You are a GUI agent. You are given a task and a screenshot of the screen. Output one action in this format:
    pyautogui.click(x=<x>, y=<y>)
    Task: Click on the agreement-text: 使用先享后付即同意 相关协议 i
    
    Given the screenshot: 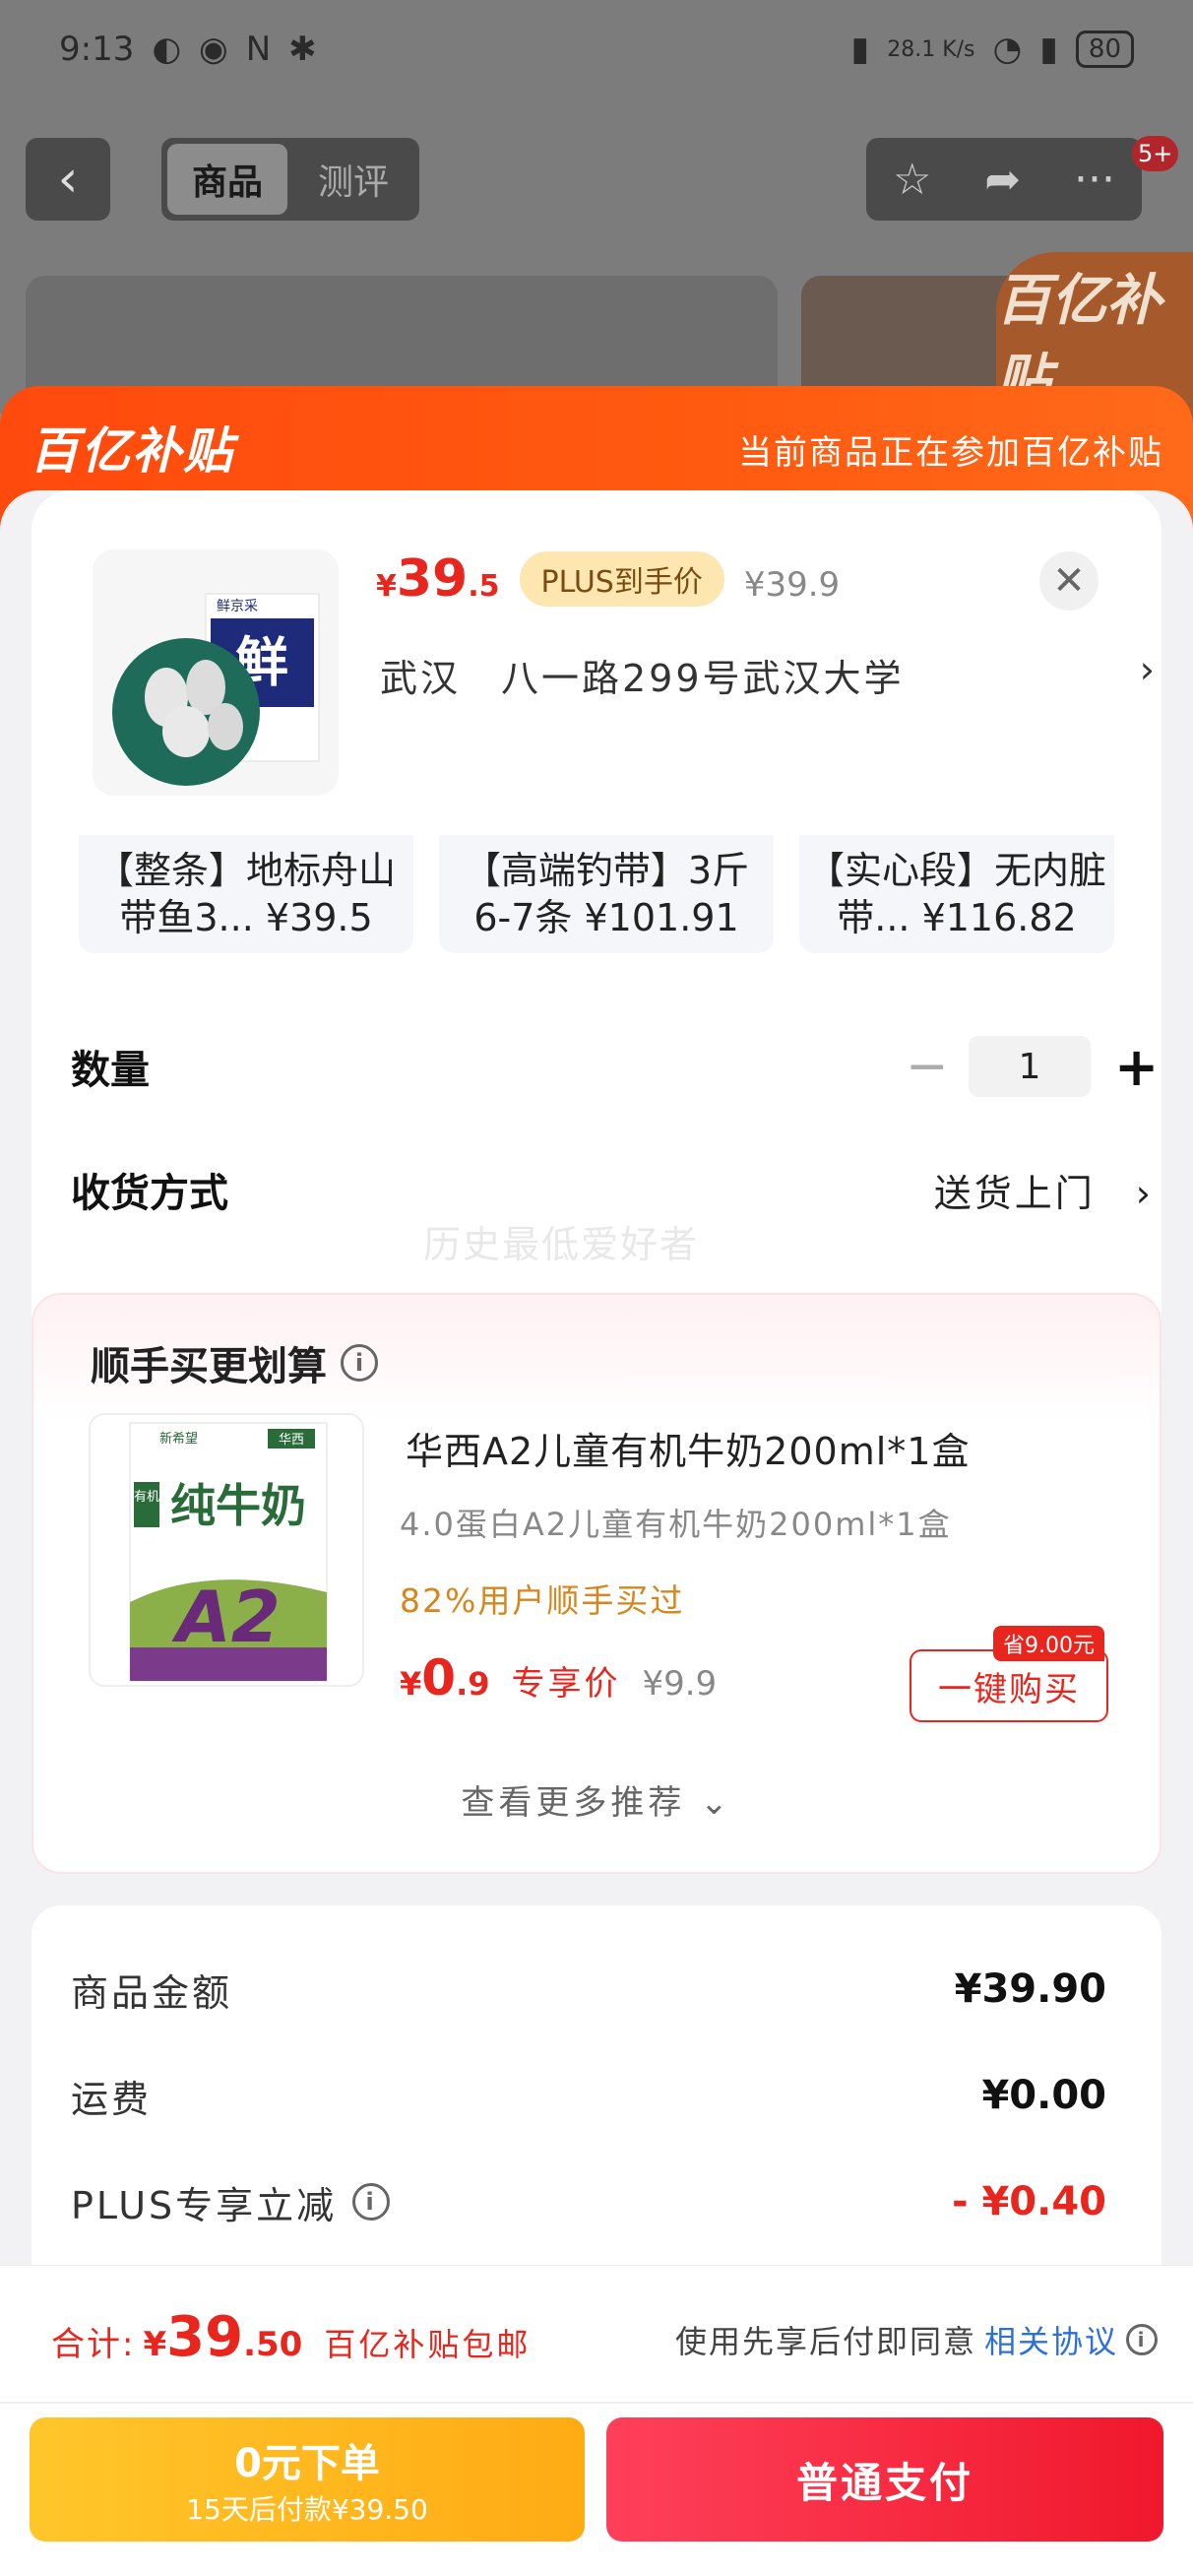 What is the action you would take?
    pyautogui.click(x=916, y=2339)
    